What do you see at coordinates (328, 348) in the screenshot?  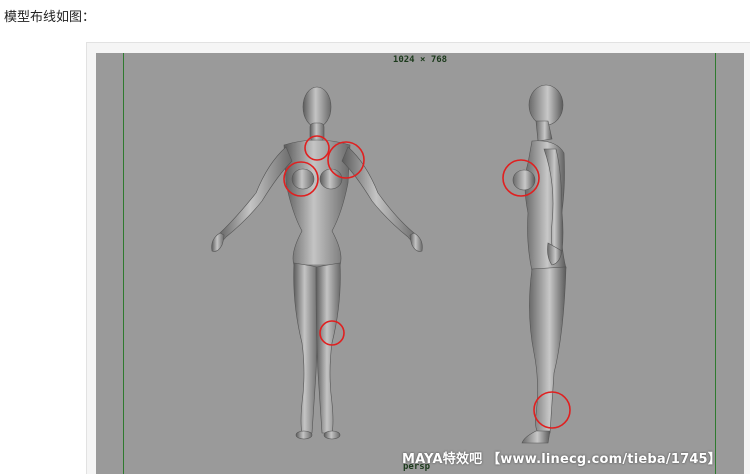 I see `front-leg-right` at bounding box center [328, 348].